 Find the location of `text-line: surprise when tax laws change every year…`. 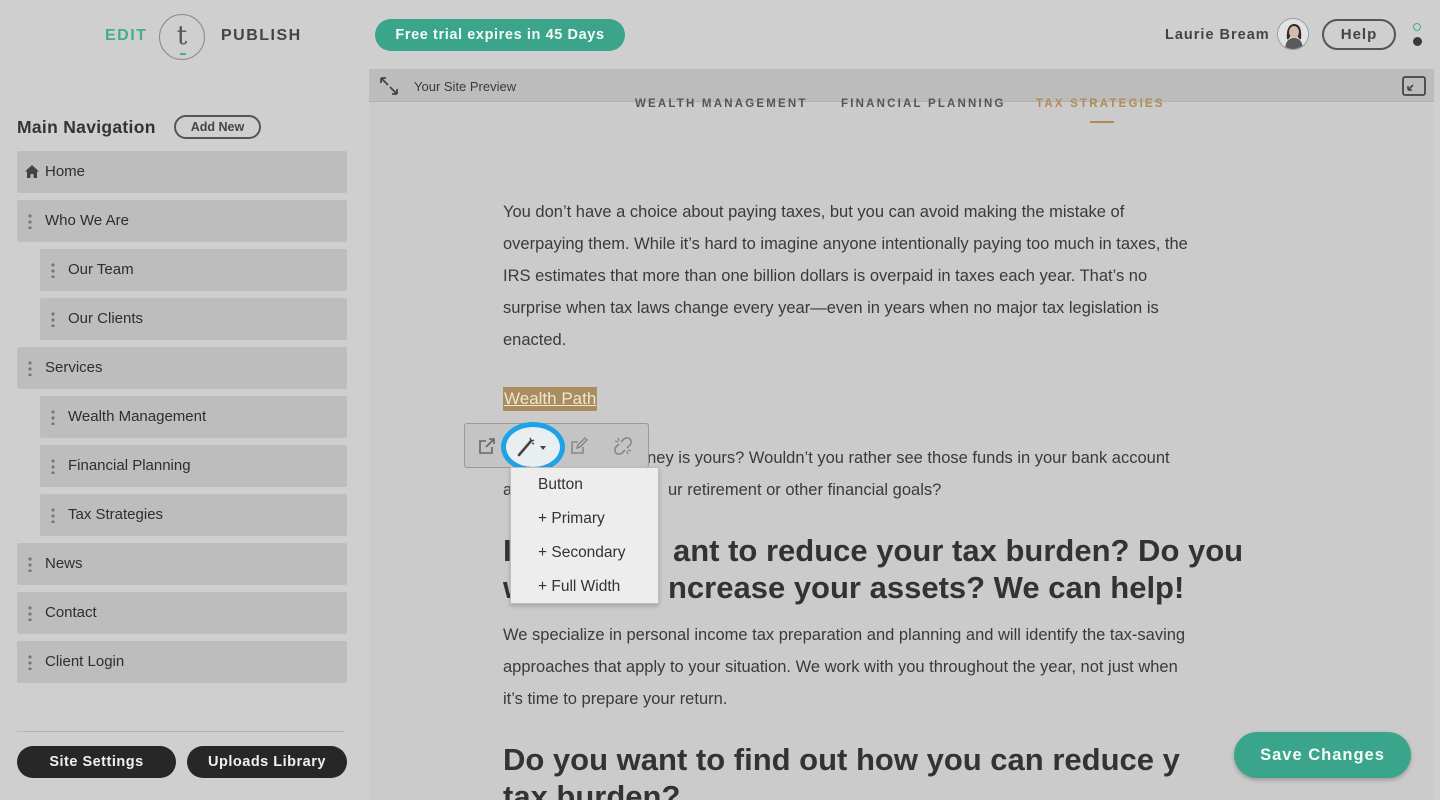

text-line: surprise when tax laws change every year… is located at coordinates (831, 308).